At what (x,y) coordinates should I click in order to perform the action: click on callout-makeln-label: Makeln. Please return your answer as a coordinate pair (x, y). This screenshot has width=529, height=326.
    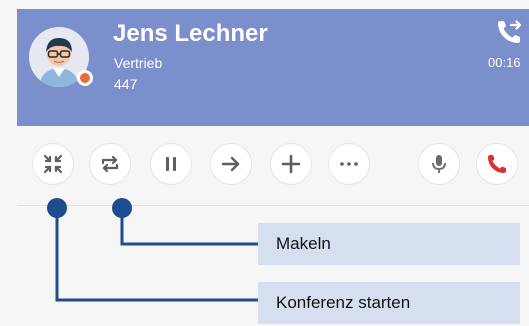
    Looking at the image, I should click on (303, 243).